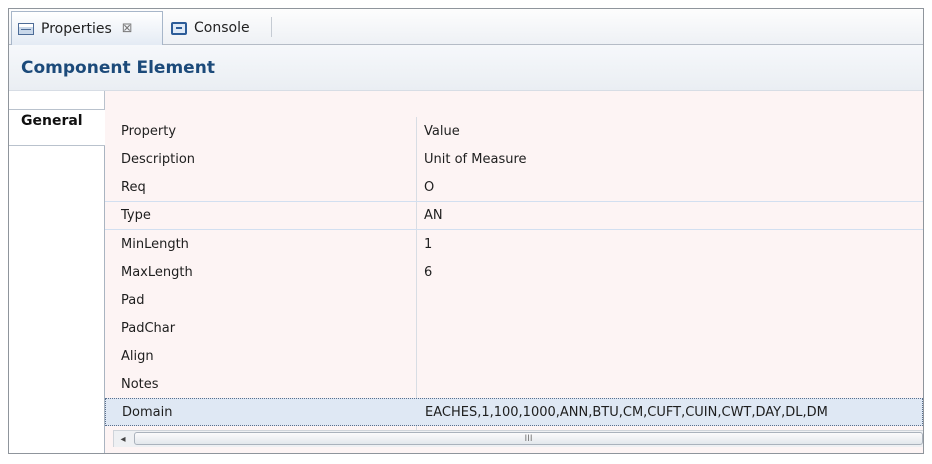 The height and width of the screenshot is (464, 932). Describe the element at coordinates (669, 131) in the screenshot. I see `column-header-value: Value` at that location.